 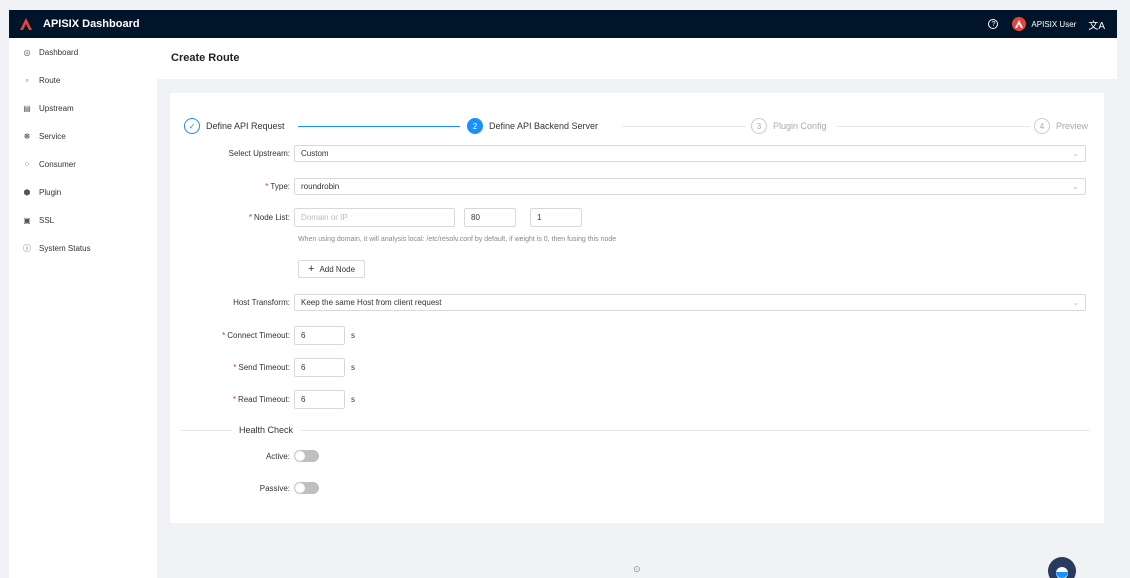 I want to click on select-upstream-value: Custom, so click(x=315, y=153).